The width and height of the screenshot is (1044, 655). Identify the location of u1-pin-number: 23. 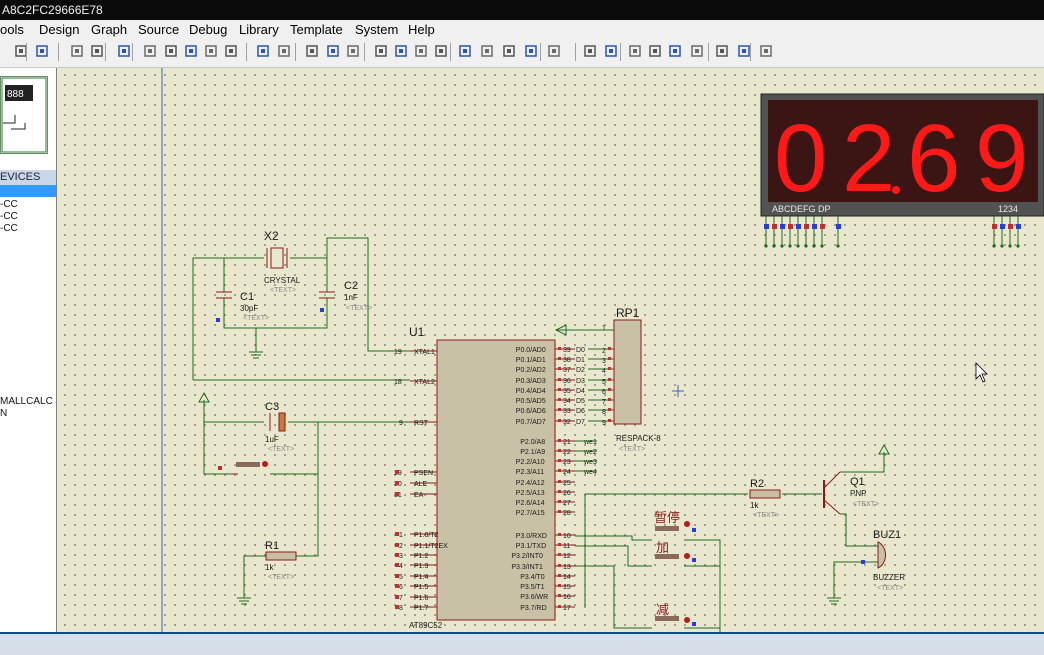
(567, 462).